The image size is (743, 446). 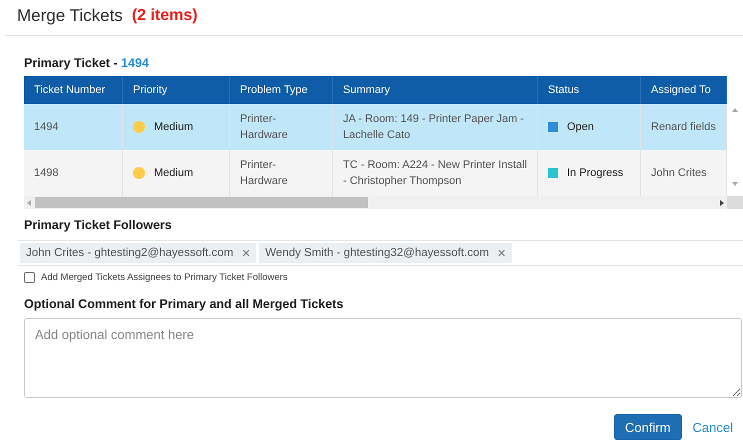 What do you see at coordinates (73, 90) in the screenshot?
I see `column-header: Ticket Number` at bounding box center [73, 90].